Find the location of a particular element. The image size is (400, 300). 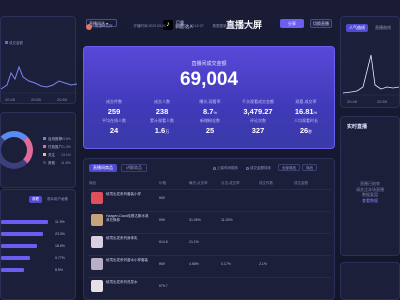

radio-amount-order: 成交金额排序 is located at coordinates (258, 168).